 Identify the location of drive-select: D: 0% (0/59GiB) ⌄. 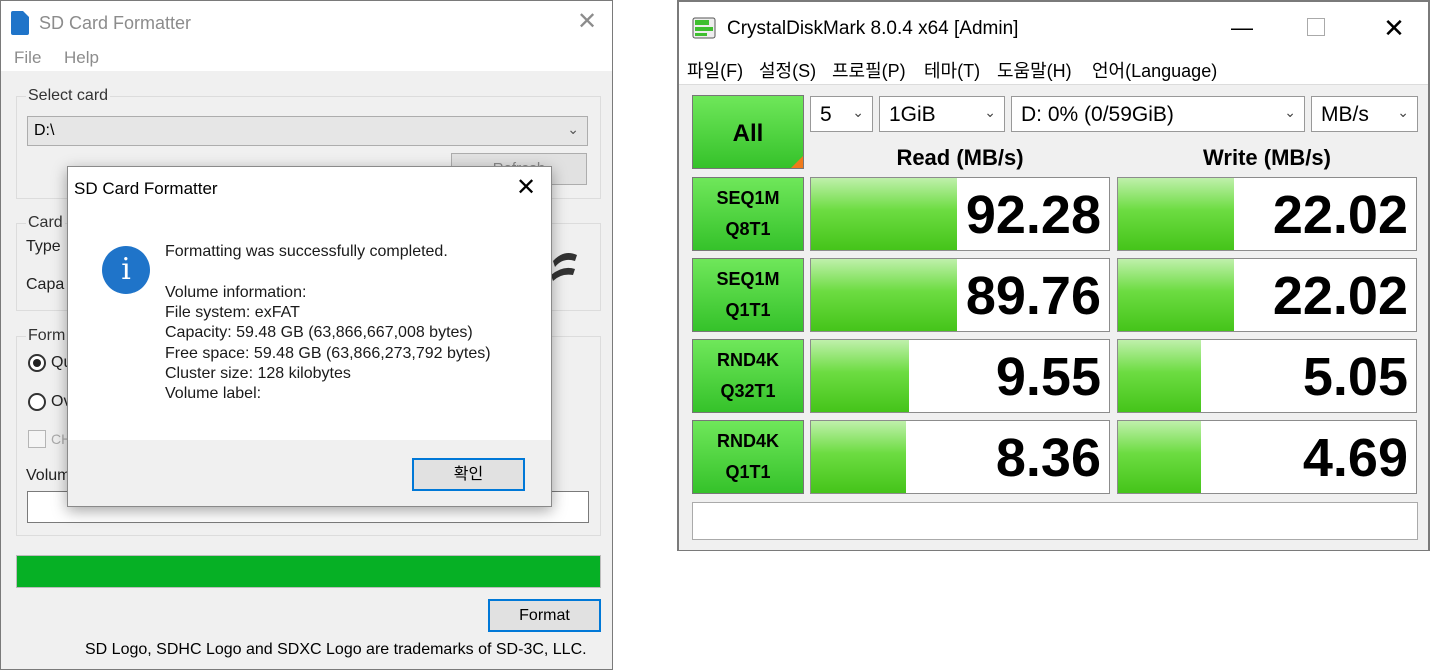
(1158, 114).